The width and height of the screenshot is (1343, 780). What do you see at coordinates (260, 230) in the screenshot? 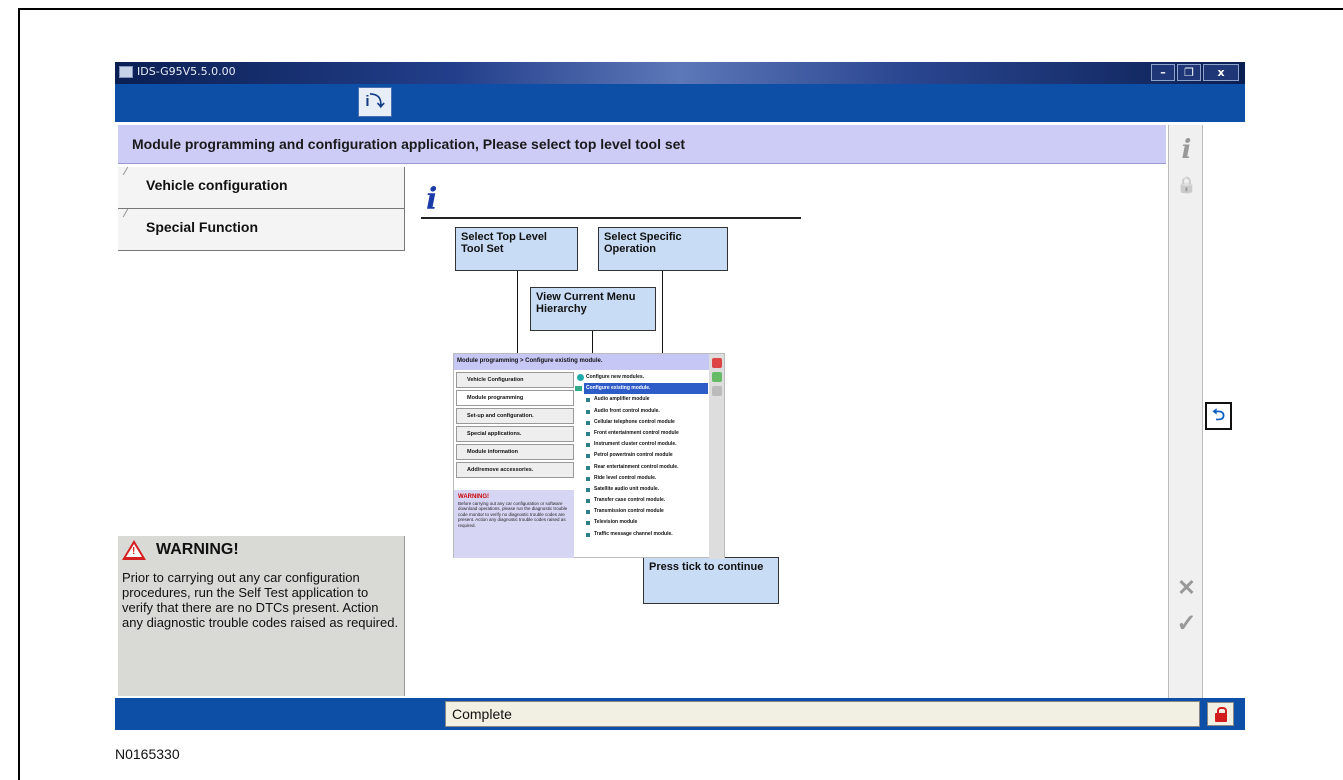
I see `nav-item-special-function: Special Function` at bounding box center [260, 230].